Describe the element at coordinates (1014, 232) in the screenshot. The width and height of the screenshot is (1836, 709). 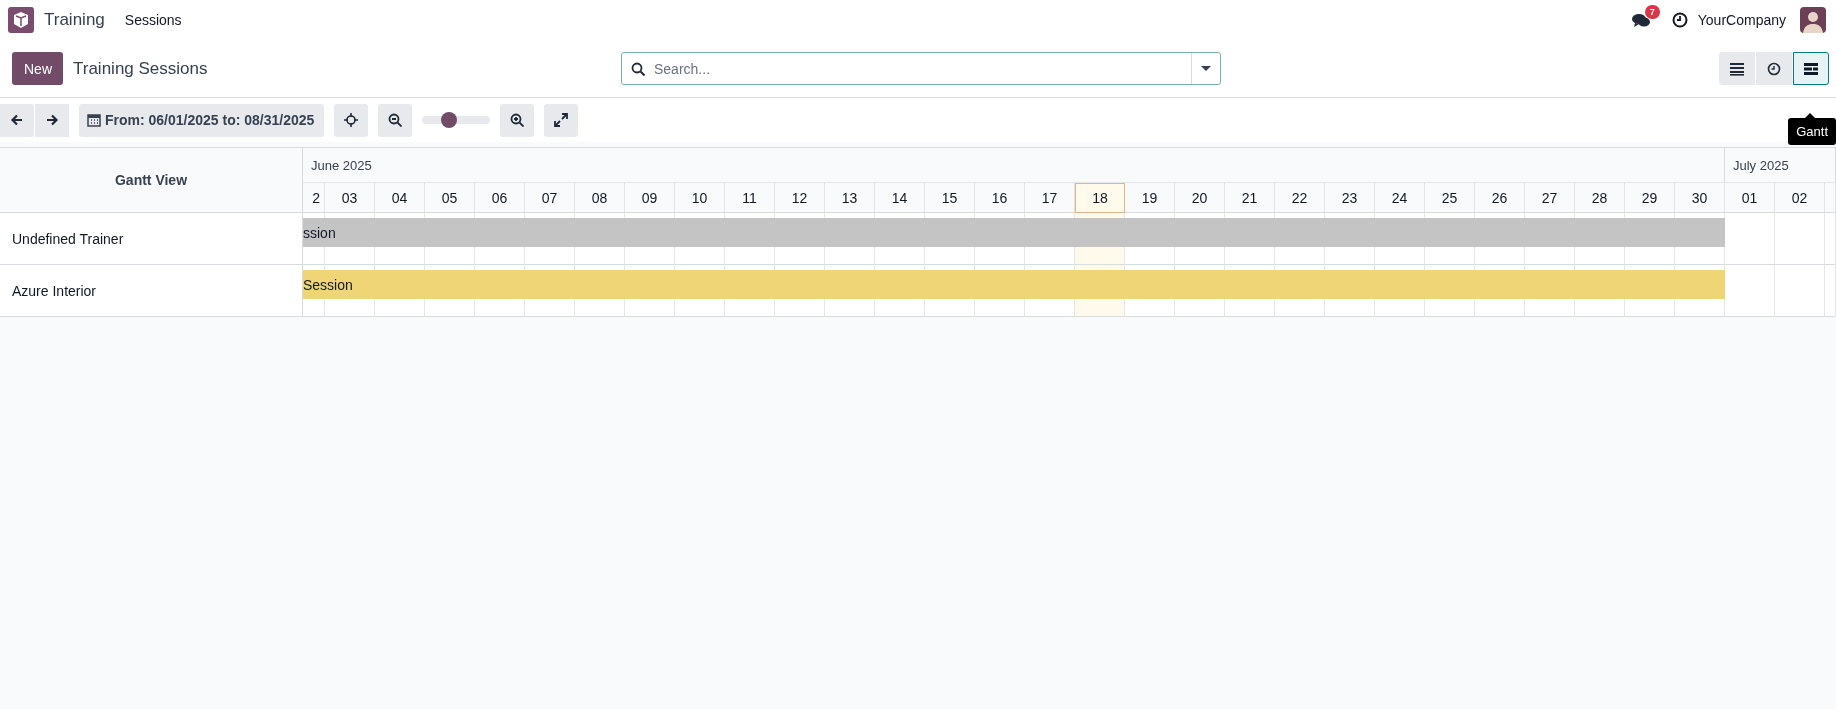
I see `gantt-bar: ssion` at that location.